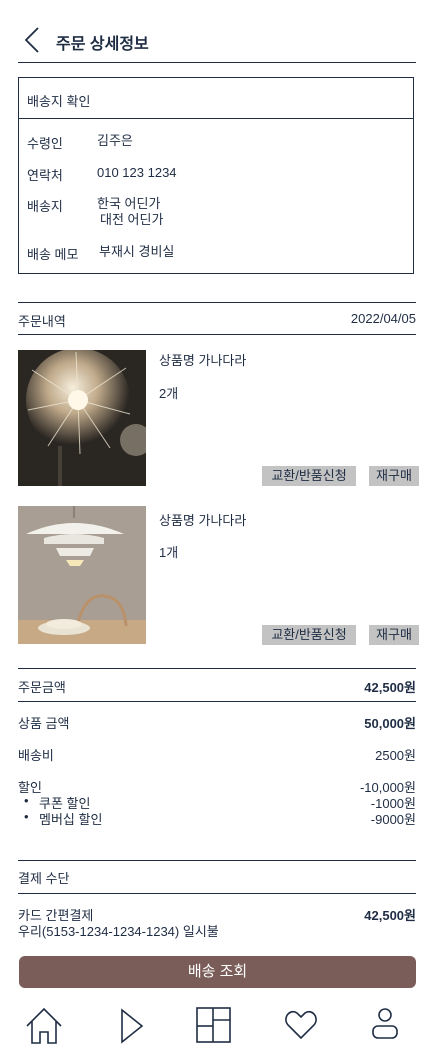  Describe the element at coordinates (301, 1027) in the screenshot. I see `heart-icon` at that location.